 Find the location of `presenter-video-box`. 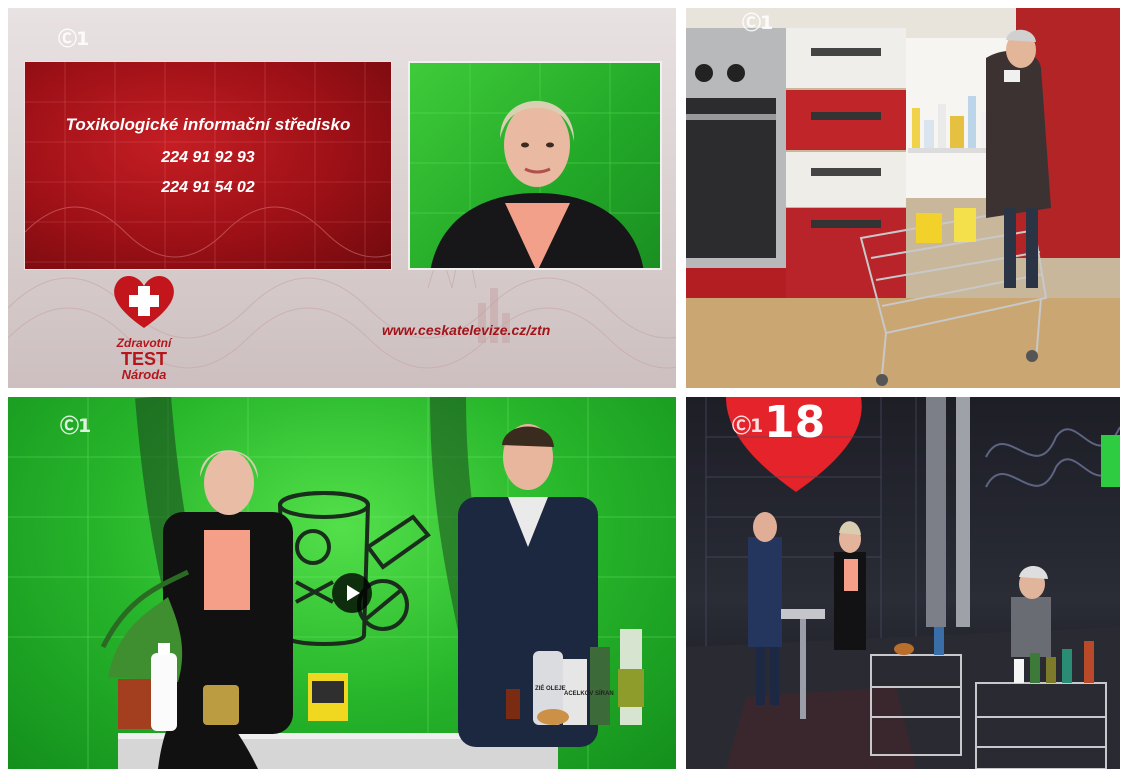

presenter-video-box is located at coordinates (535, 165).